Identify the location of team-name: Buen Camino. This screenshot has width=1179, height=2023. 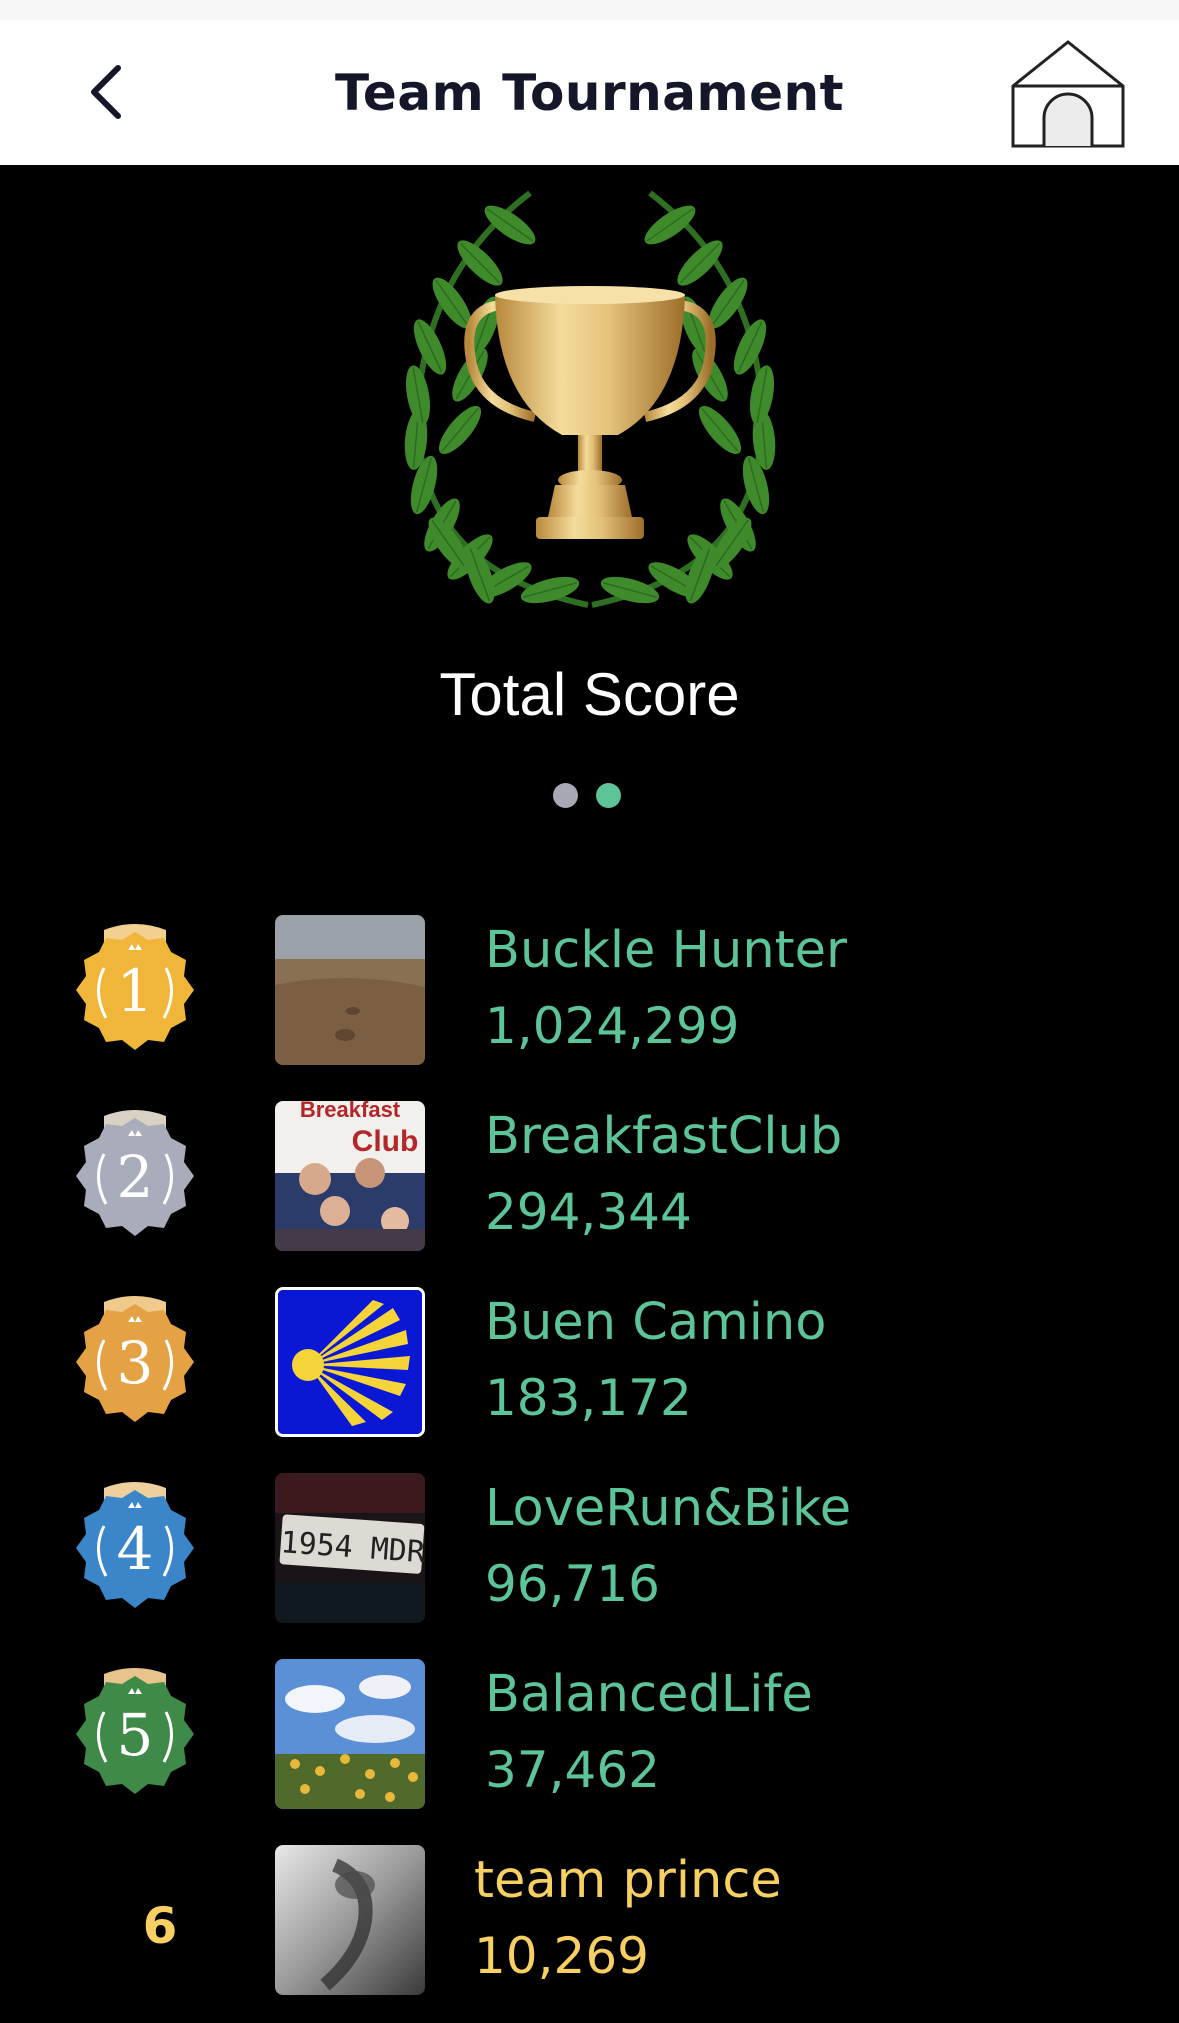
(656, 1322).